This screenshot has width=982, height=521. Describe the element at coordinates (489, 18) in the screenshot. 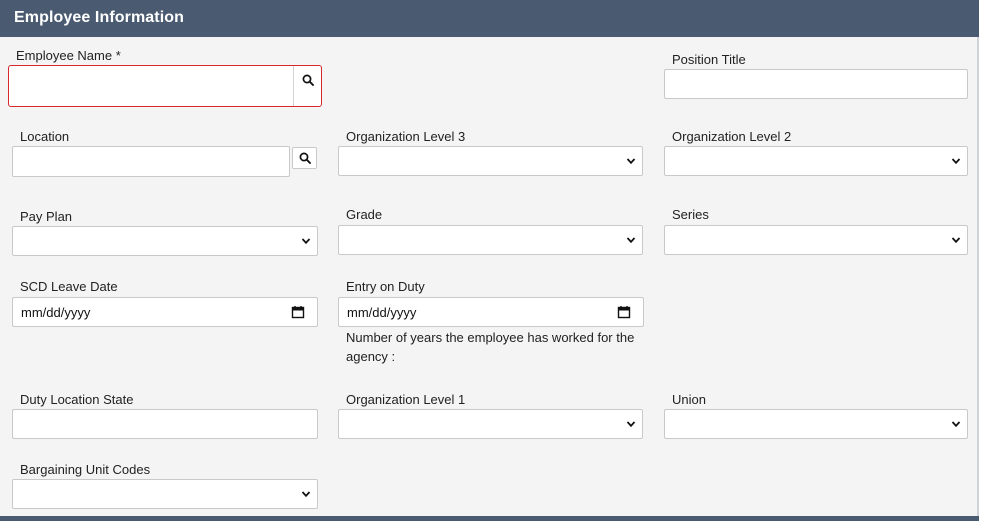

I see `section-header: Employee Information` at that location.